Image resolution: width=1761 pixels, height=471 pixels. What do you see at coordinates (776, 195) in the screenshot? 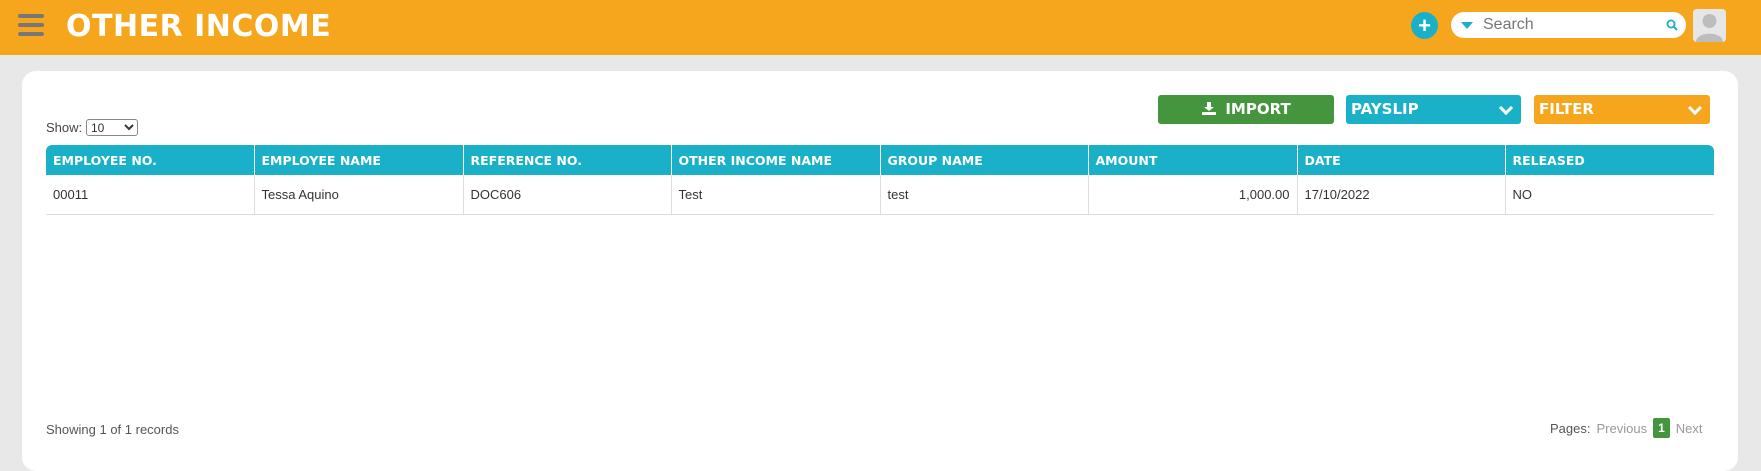
I see `other-income-name-cell: Test` at bounding box center [776, 195].